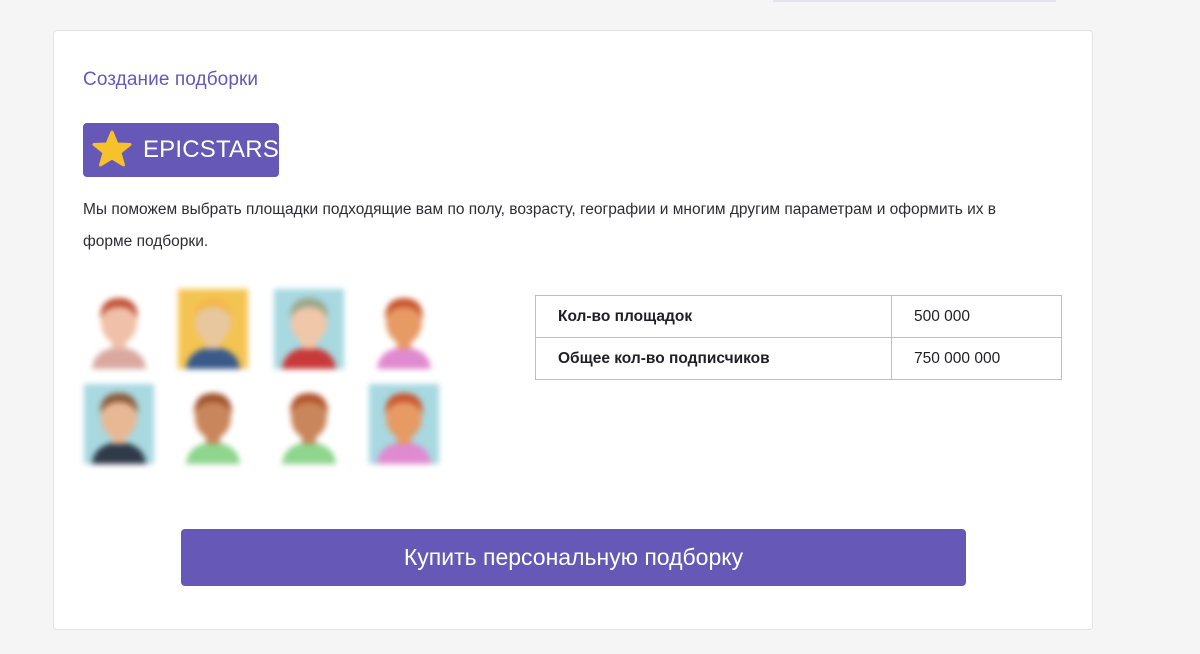 The width and height of the screenshot is (1200, 654). I want to click on table-row: Общее кол-во подписчиков 750 000 000, so click(798, 358).